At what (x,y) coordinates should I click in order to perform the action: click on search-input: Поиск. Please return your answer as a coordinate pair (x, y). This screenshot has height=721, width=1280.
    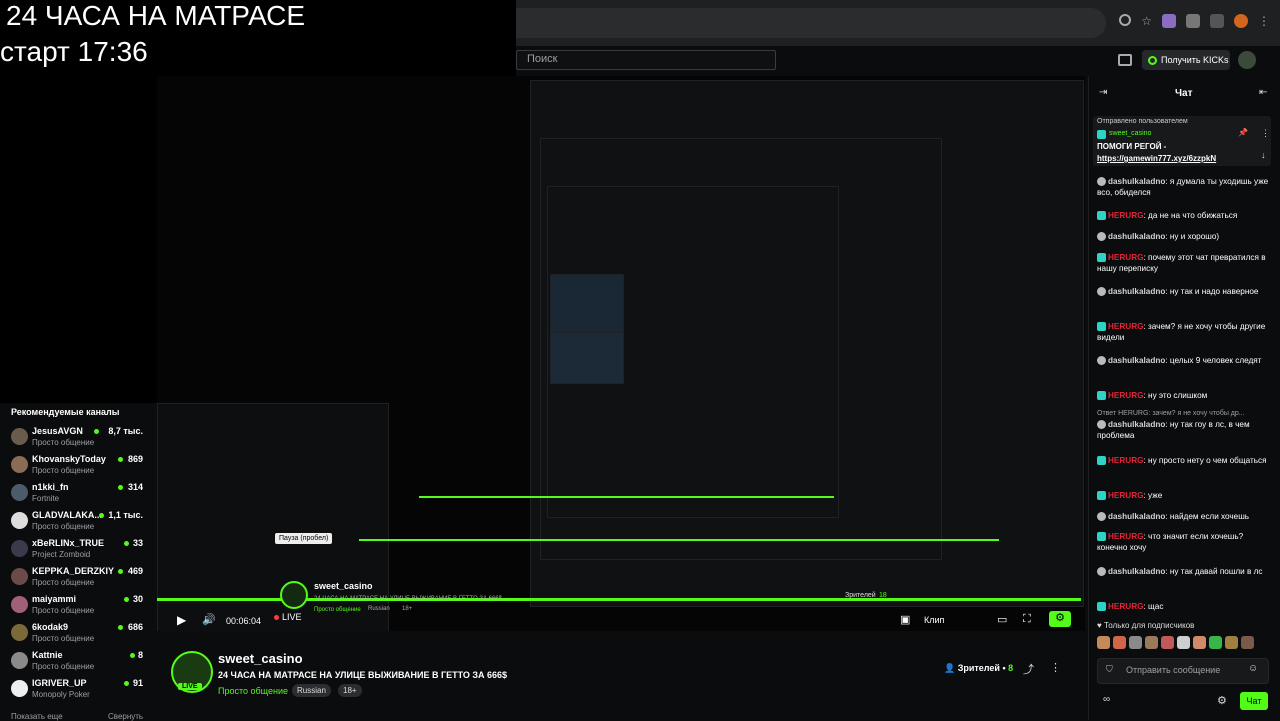
    Looking at the image, I should click on (646, 60).